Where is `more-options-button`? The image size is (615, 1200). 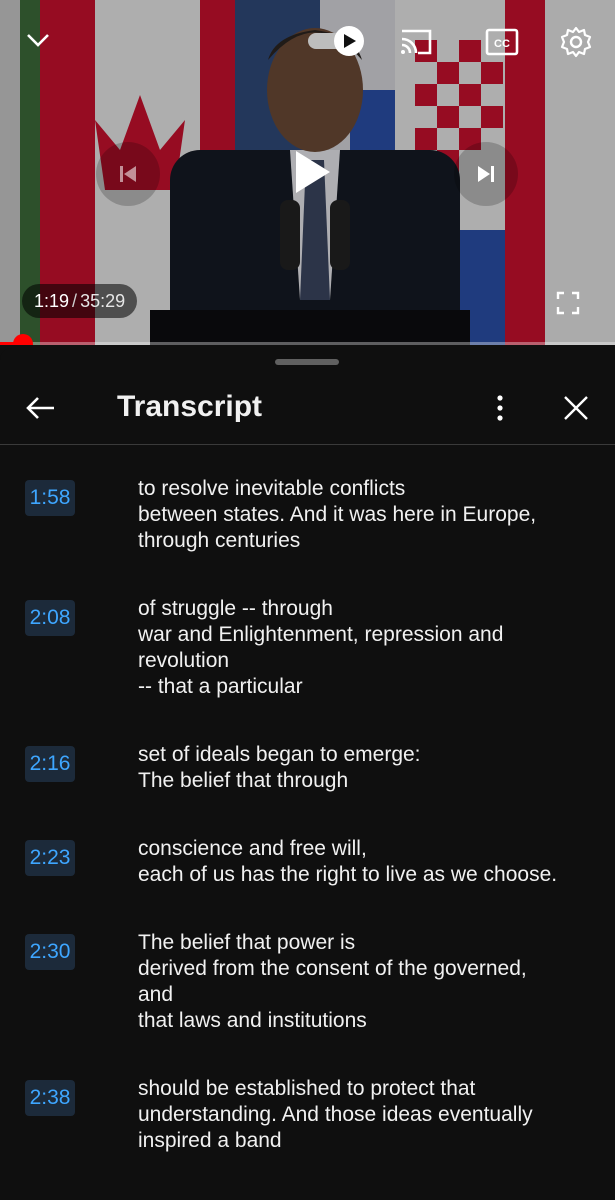 more-options-button is located at coordinates (500, 408).